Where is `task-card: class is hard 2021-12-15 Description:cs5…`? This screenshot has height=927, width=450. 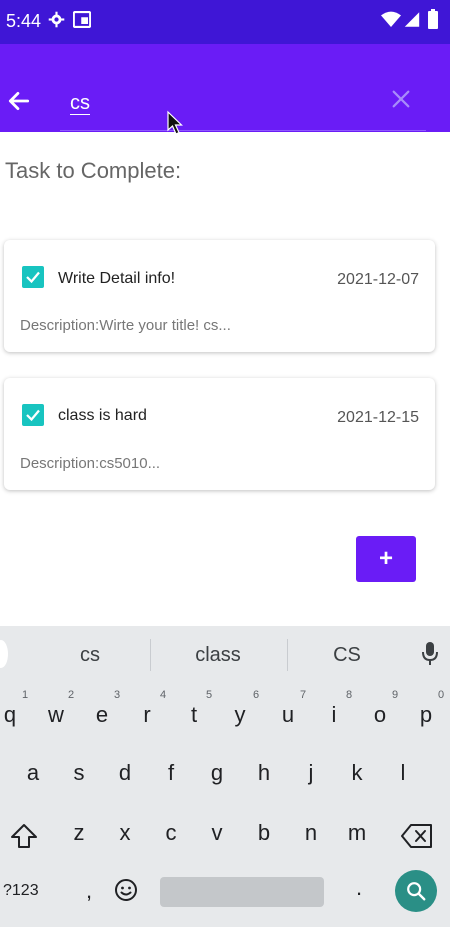 task-card: class is hard 2021-12-15 Description:cs5… is located at coordinates (219, 434).